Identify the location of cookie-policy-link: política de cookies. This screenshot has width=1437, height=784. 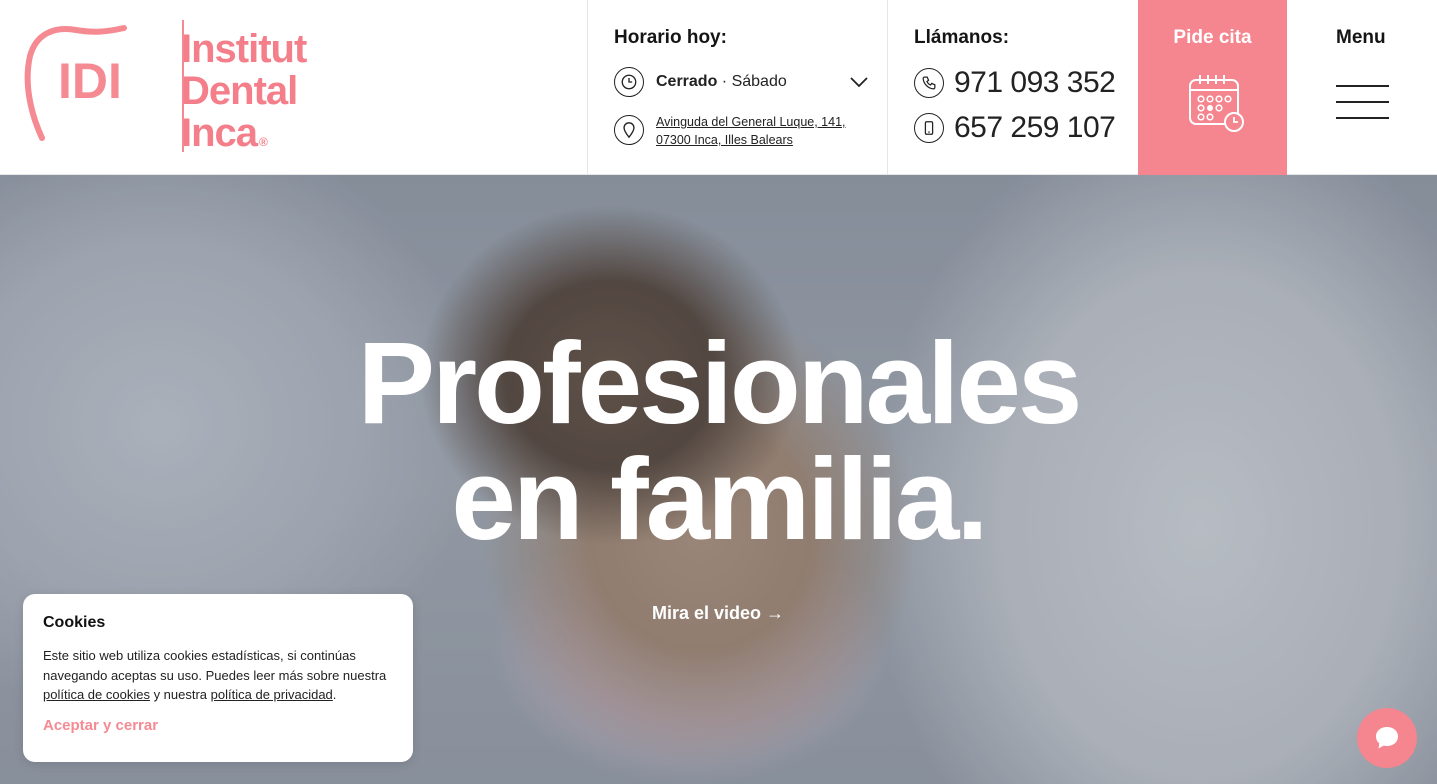
(96, 694).